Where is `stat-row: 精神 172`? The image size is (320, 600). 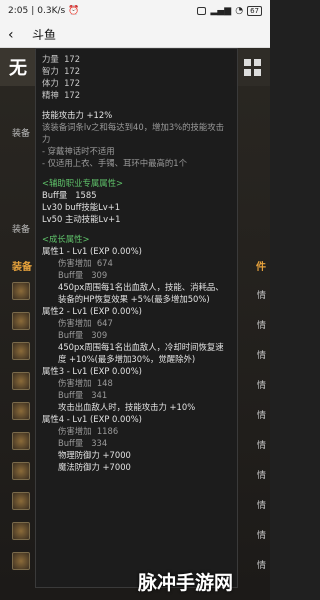
stat-row: 精神 172 is located at coordinates (61, 95).